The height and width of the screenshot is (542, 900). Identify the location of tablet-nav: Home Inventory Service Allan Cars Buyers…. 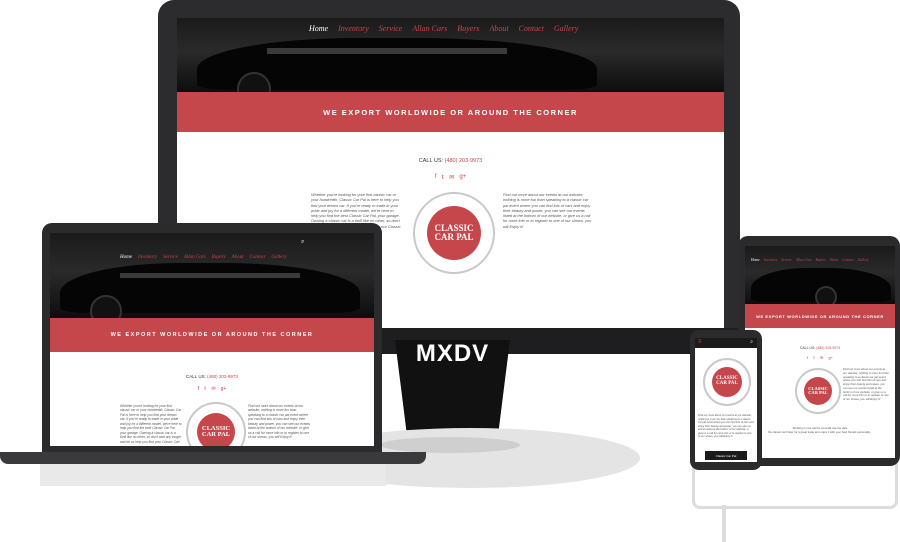
(810, 260).